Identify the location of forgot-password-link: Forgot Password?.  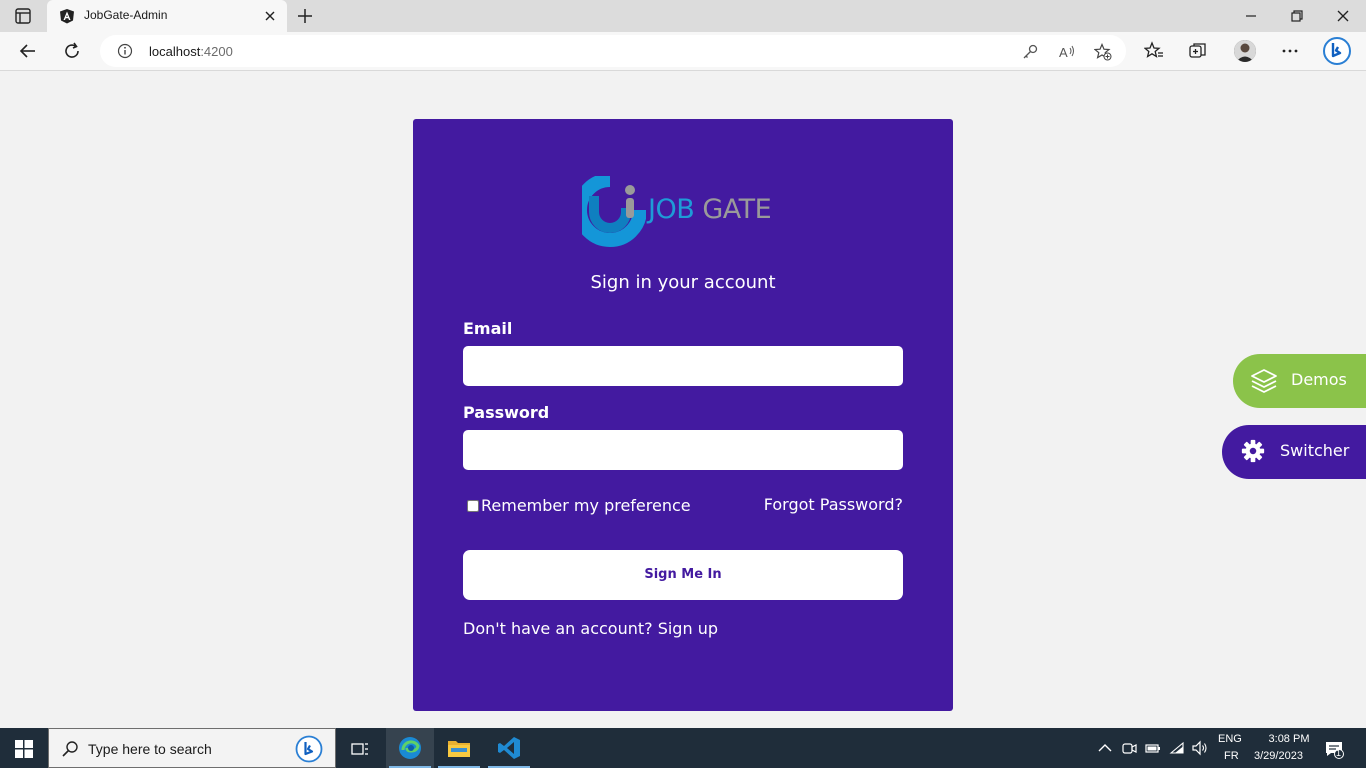
(833, 504).